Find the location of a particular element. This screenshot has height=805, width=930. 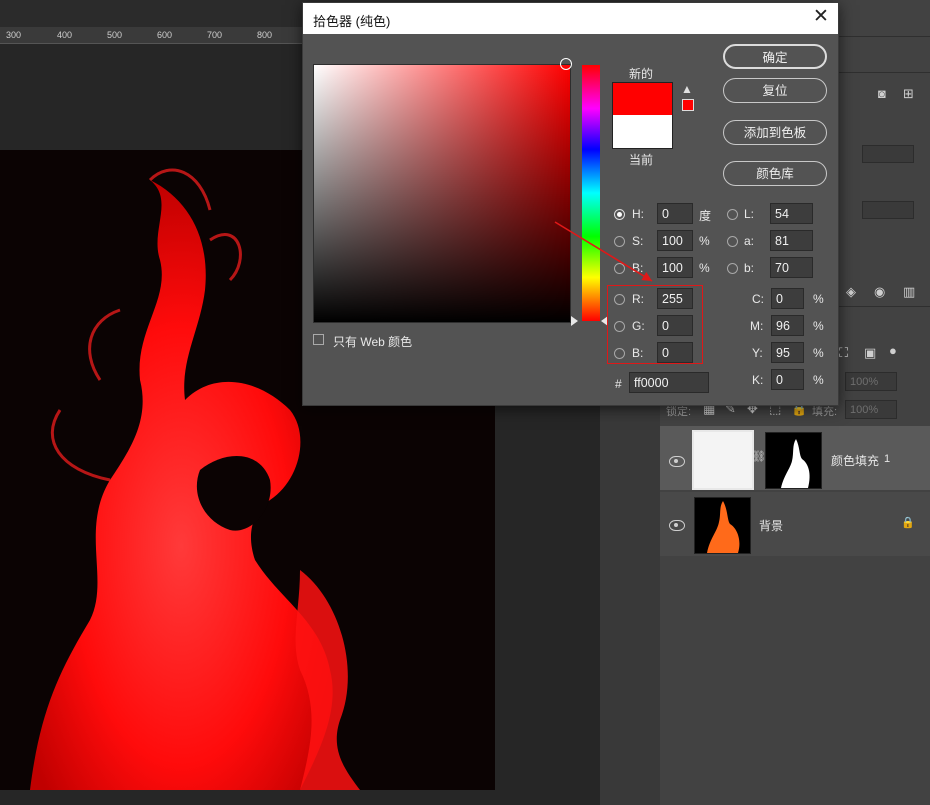

cmyk-c-input: 0 is located at coordinates (787, 298).